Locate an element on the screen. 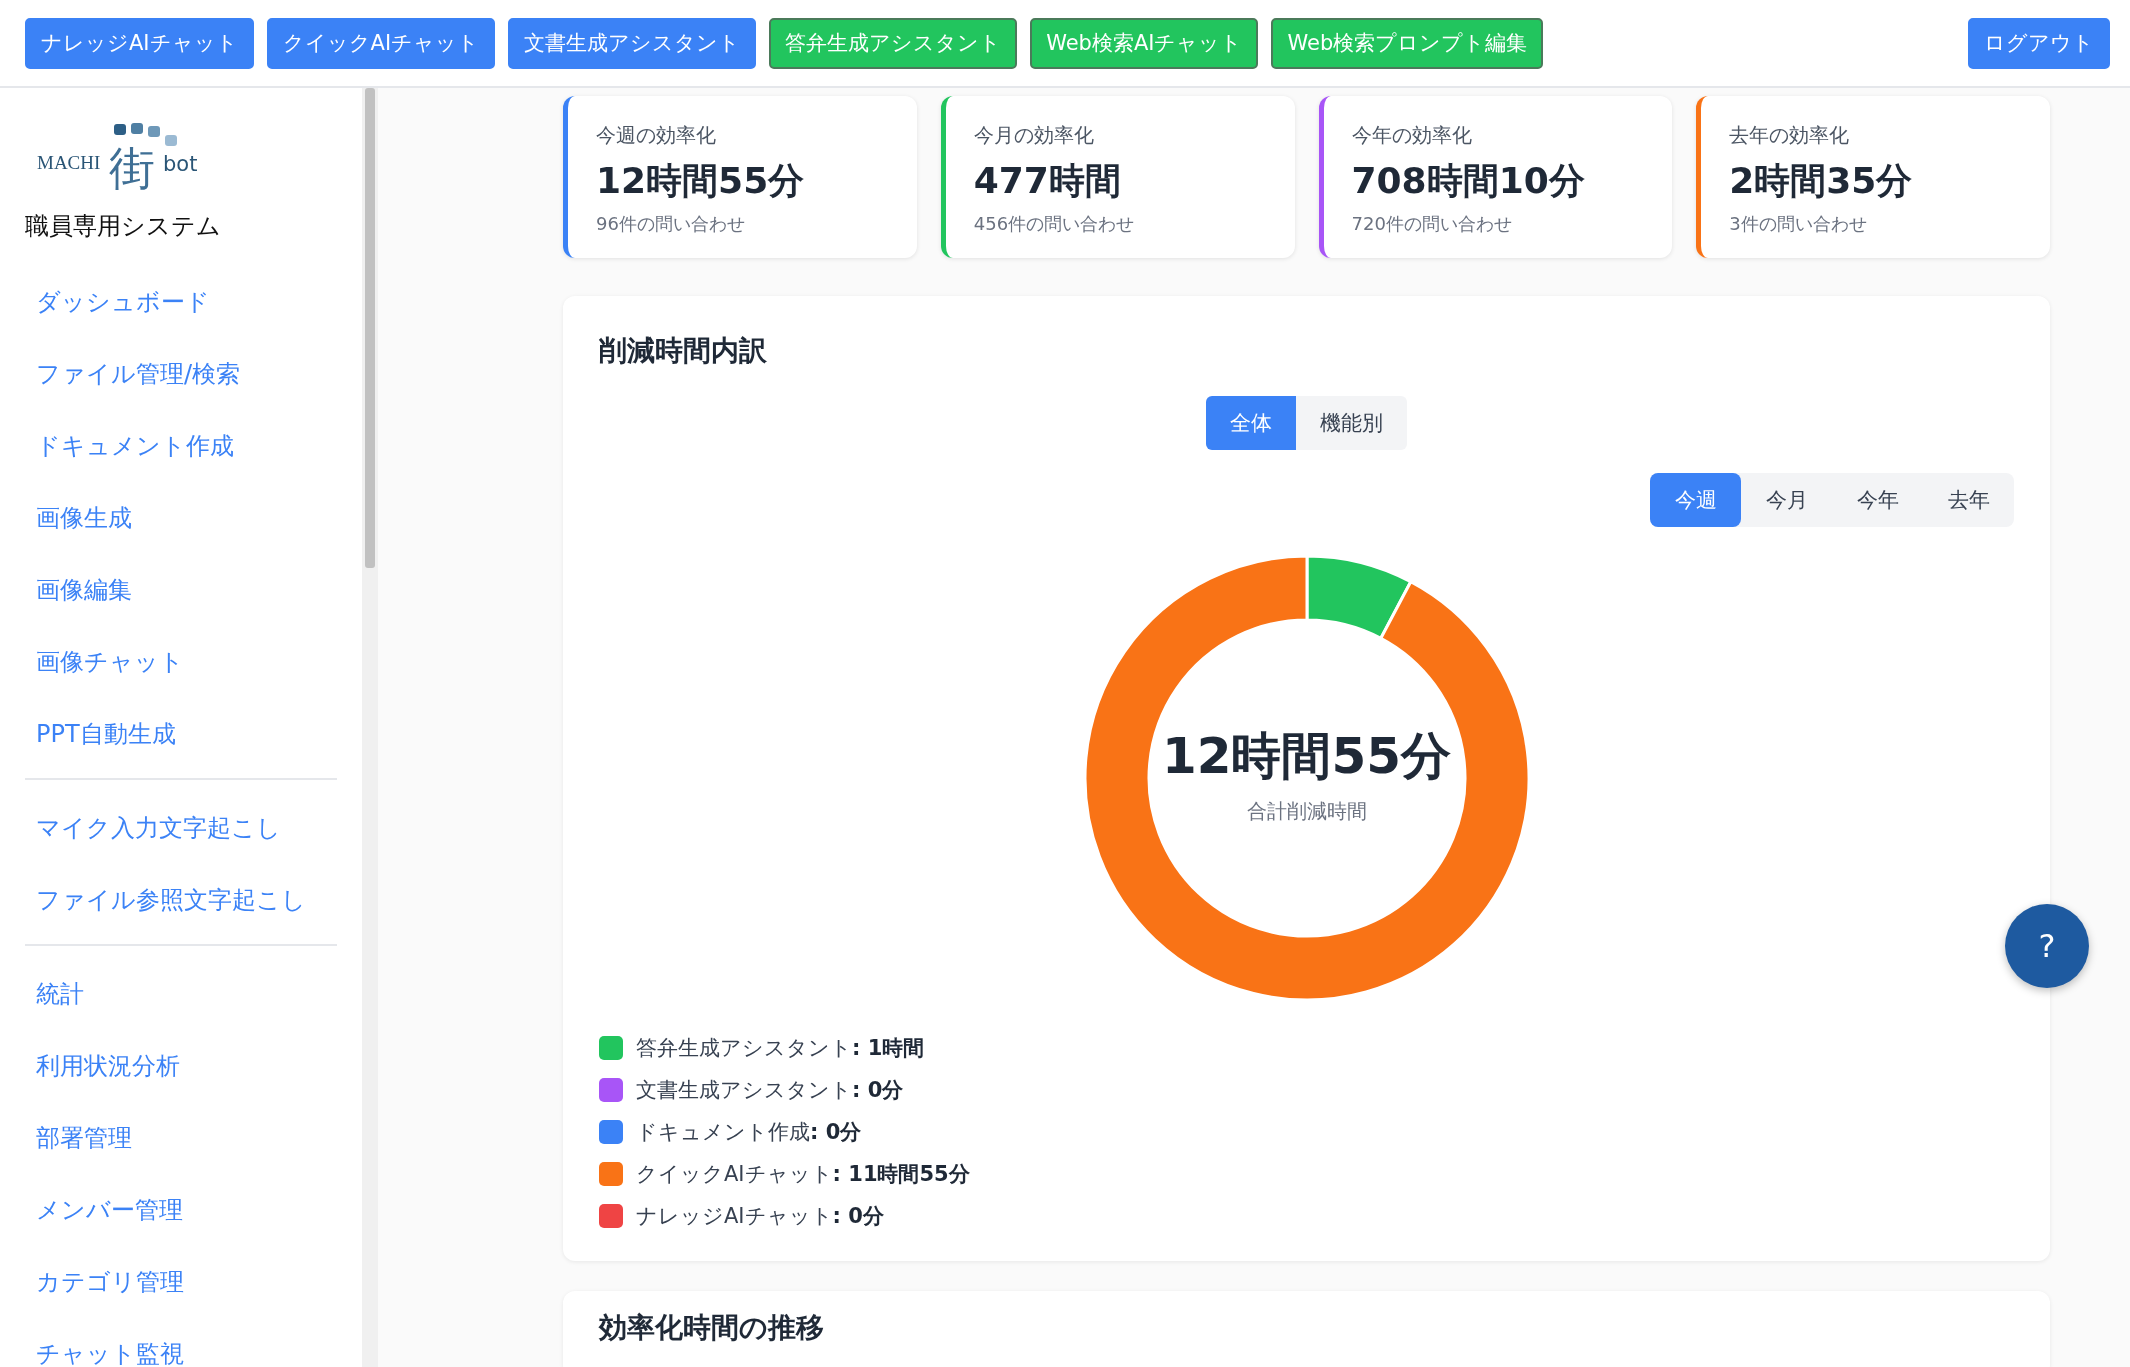 The width and height of the screenshot is (2130, 1367). period-tab: 今週 is located at coordinates (1695, 500).